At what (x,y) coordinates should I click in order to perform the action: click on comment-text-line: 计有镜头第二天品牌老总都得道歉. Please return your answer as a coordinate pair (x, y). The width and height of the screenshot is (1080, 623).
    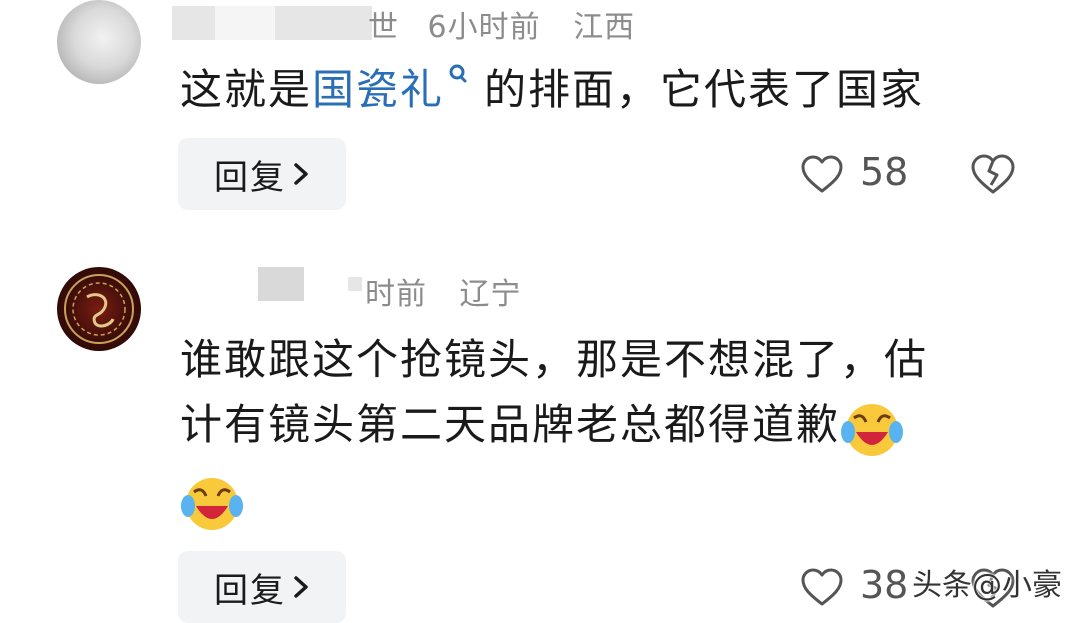
    Looking at the image, I should click on (542, 427).